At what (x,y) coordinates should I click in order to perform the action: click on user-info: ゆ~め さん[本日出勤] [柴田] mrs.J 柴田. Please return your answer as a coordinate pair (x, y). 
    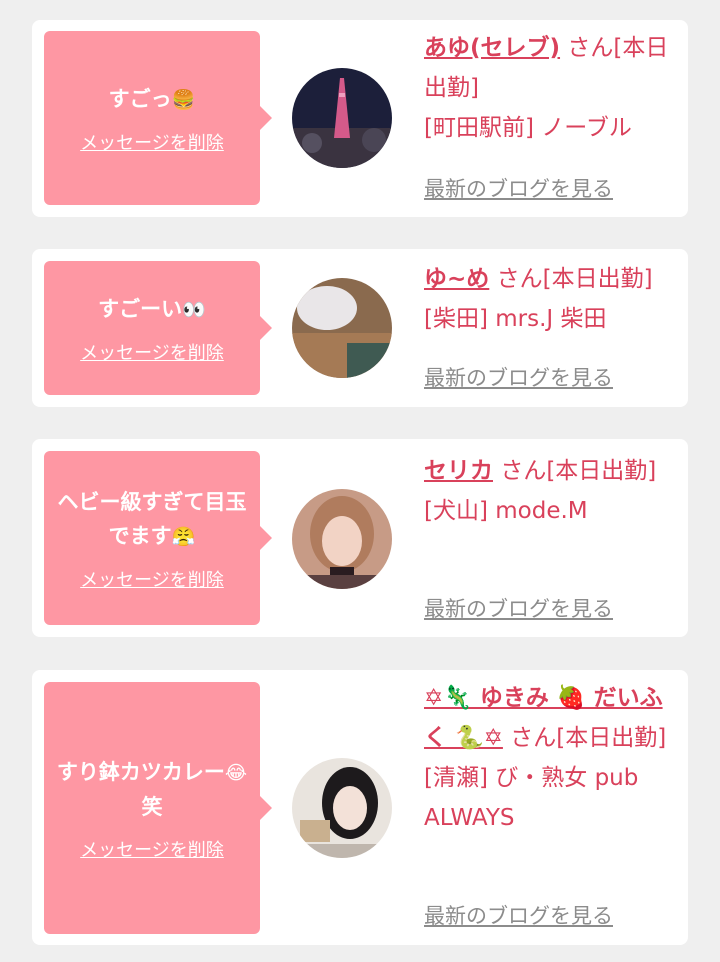
    Looking at the image, I should click on (551, 299).